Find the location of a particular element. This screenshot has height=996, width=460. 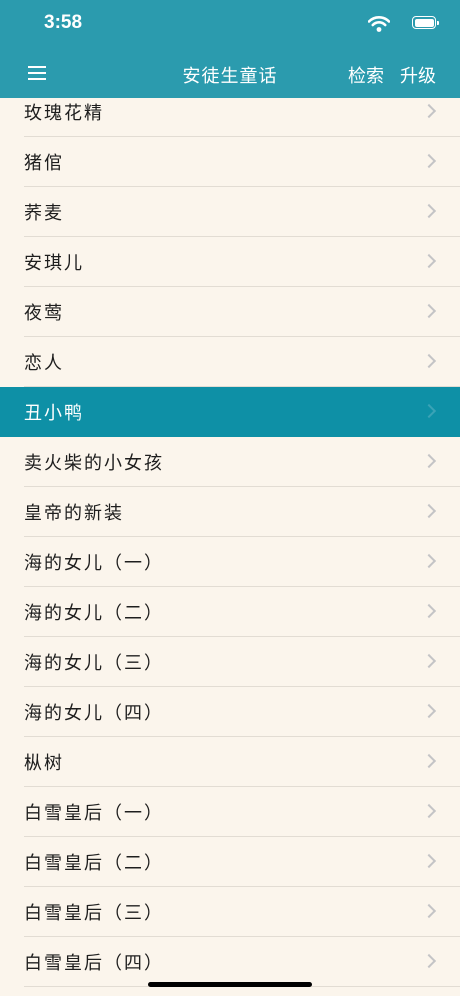

story-list-item: 白雪皇后（一） is located at coordinates (230, 812).